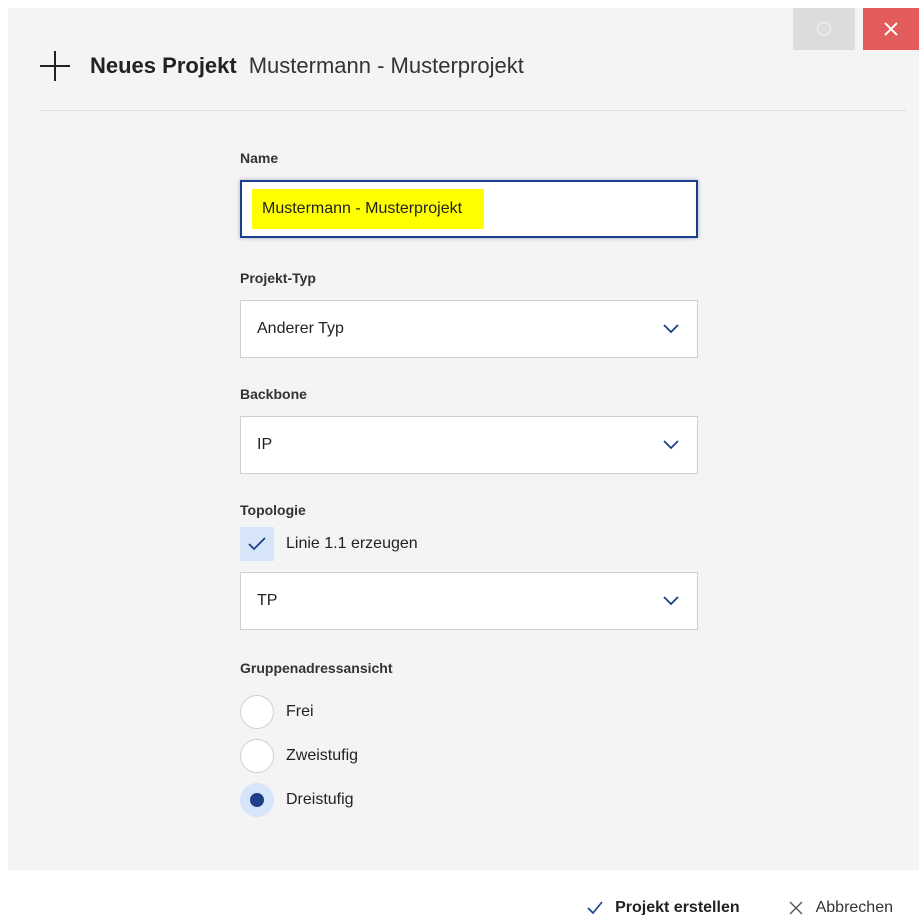 This screenshot has height=915, width=919. I want to click on name-label: Name, so click(259, 158).